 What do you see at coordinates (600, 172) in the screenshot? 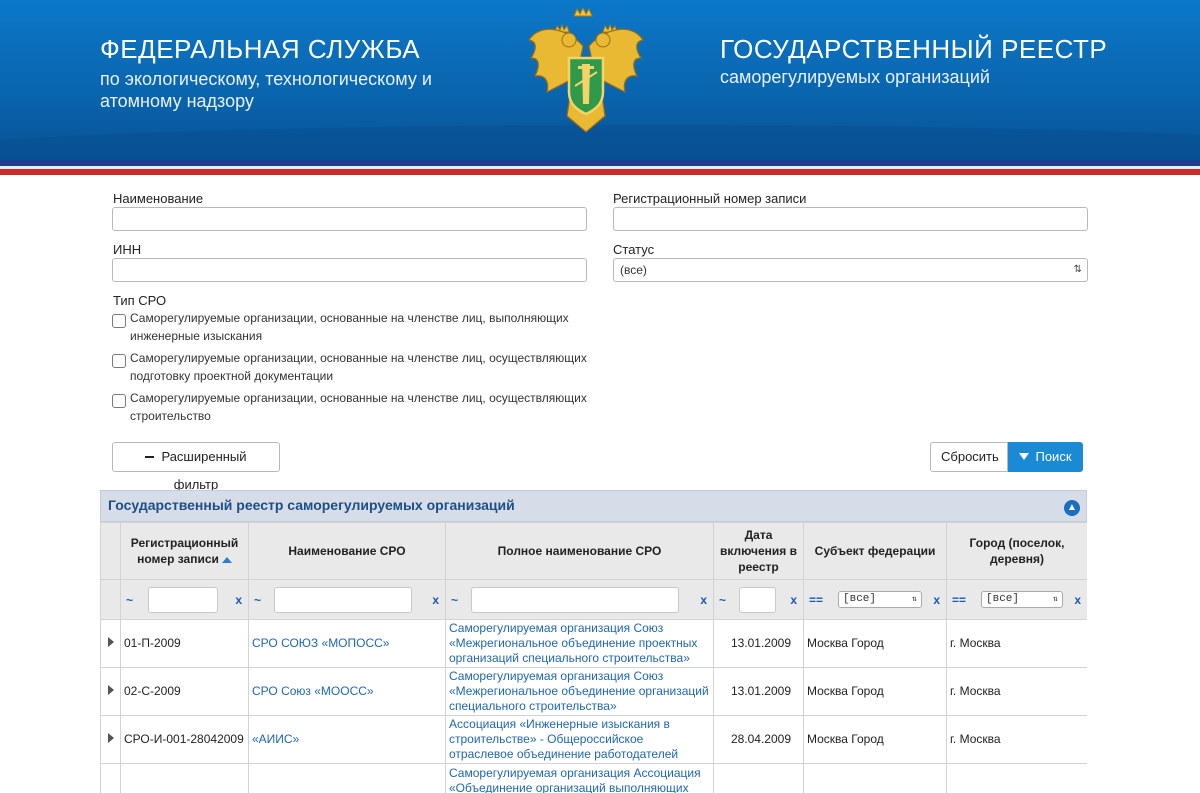
I see `flag-stripe-red` at bounding box center [600, 172].